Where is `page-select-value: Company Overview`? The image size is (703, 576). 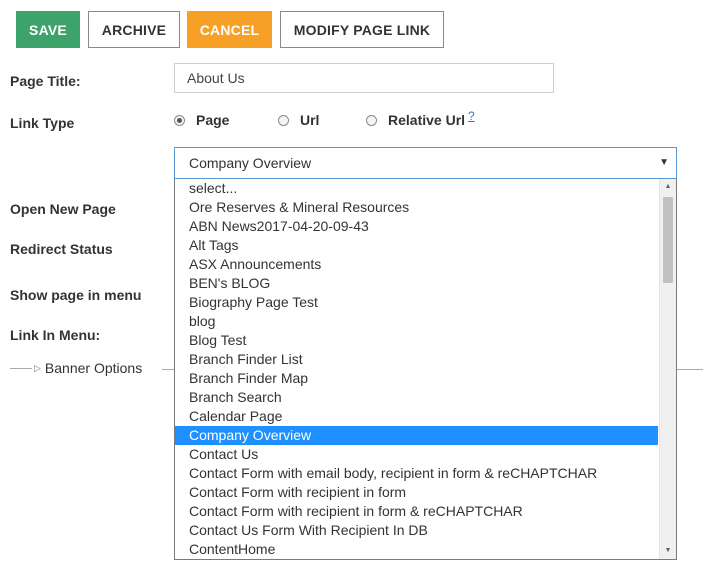
page-select-value: Company Overview is located at coordinates (250, 163).